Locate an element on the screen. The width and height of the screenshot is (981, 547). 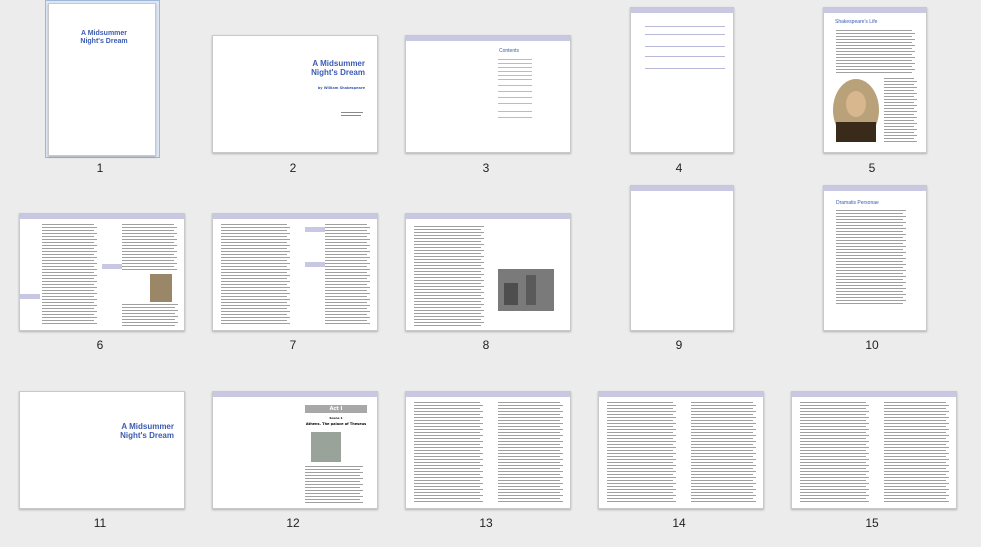
page-thumbnail-5: Shakespeare's Life is located at coordinates (875, 80).